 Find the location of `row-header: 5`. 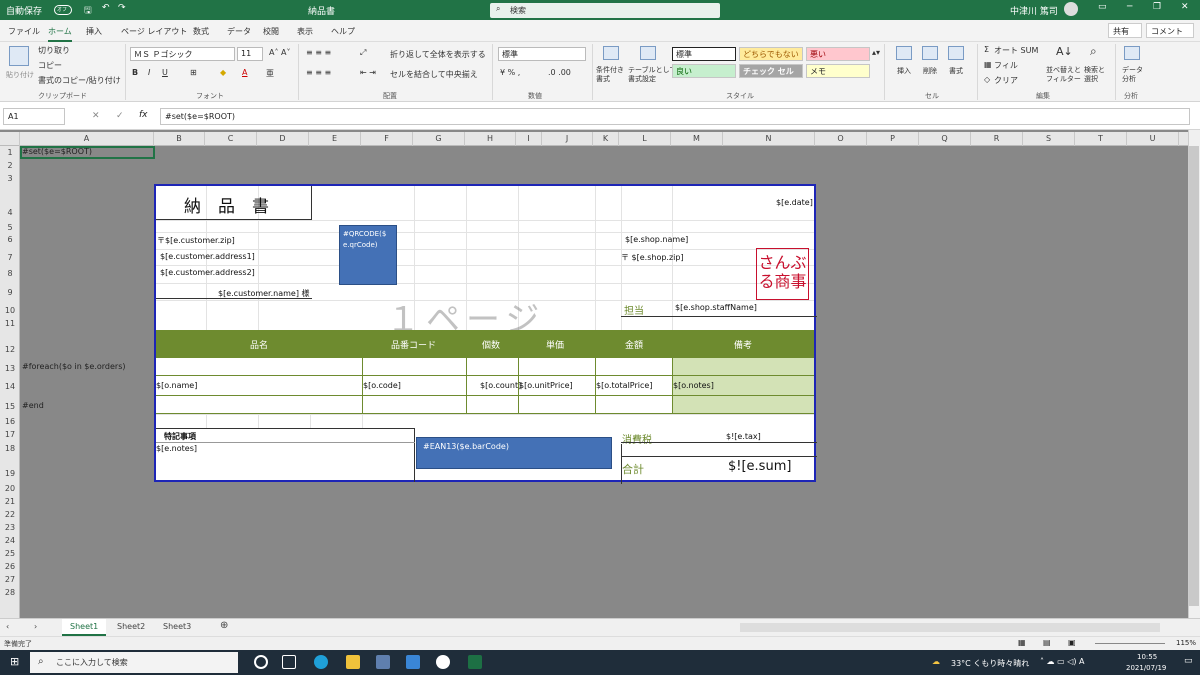

row-header: 5 is located at coordinates (10, 227).